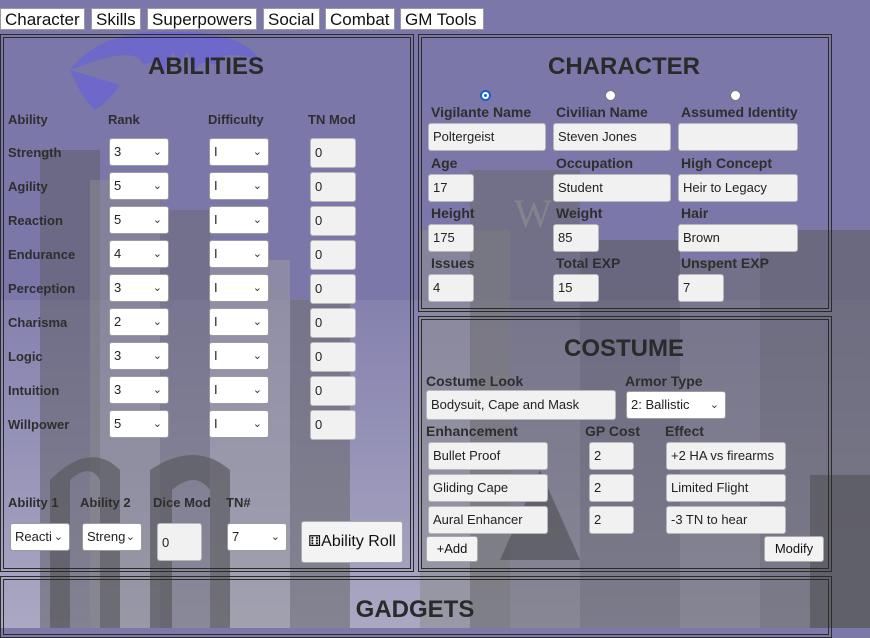  What do you see at coordinates (612, 188) in the screenshot?
I see `occupation-input: Student` at bounding box center [612, 188].